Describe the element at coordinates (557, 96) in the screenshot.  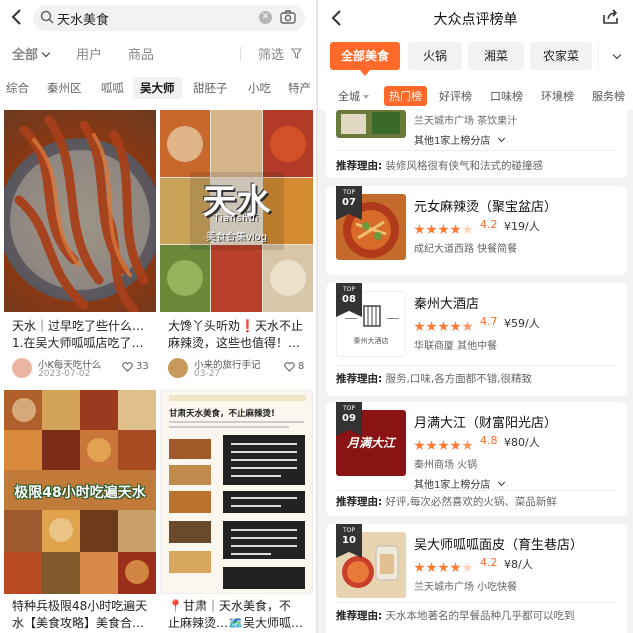
I see `tab-environment: 环境榜` at that location.